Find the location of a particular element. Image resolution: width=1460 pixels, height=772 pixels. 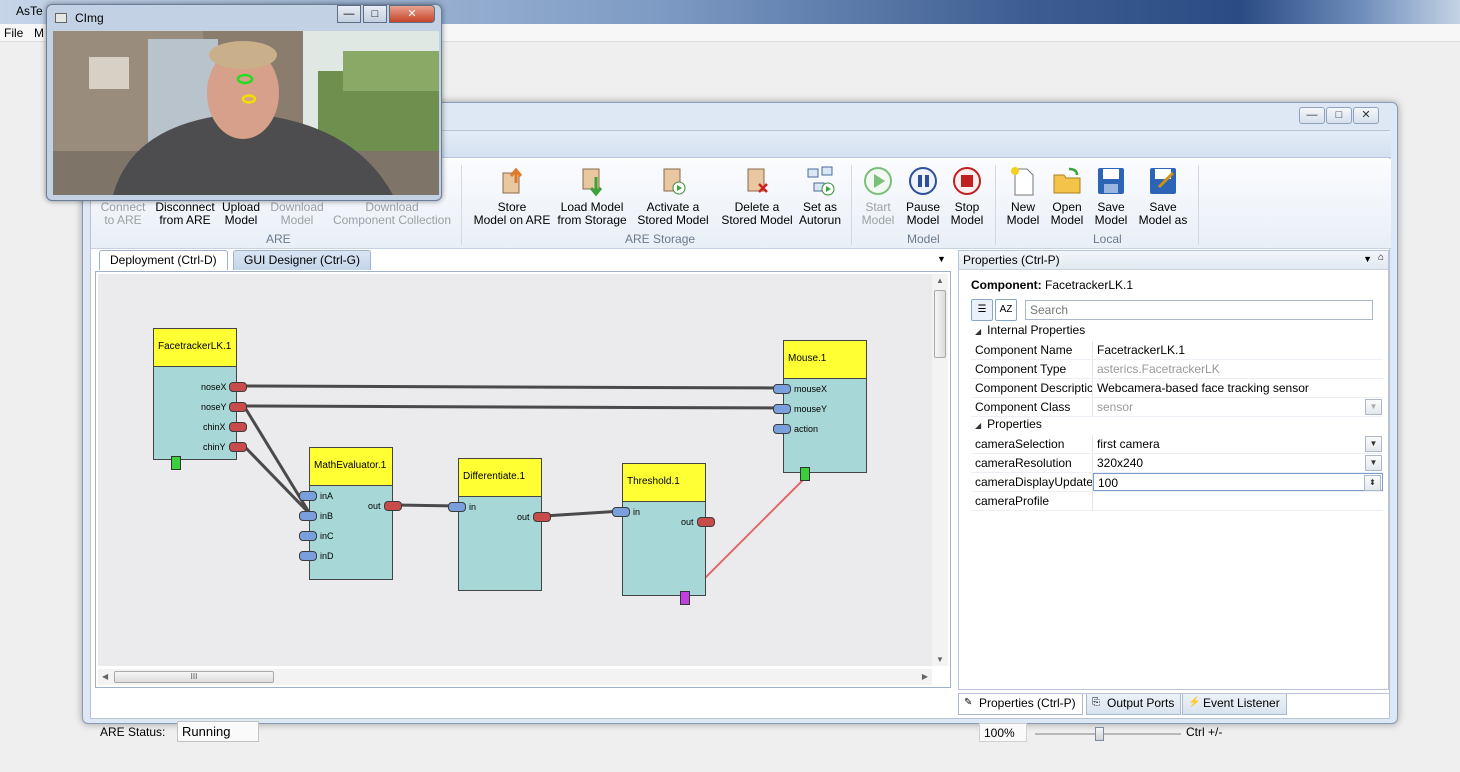

component-label: Component: is located at coordinates (1006, 285).